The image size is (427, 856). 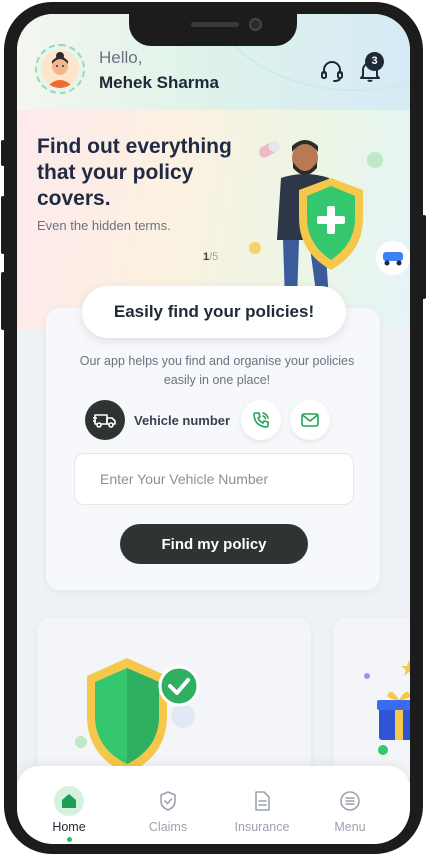 What do you see at coordinates (214, 544) in the screenshot?
I see `find-my-policy-button: Find my policy` at bounding box center [214, 544].